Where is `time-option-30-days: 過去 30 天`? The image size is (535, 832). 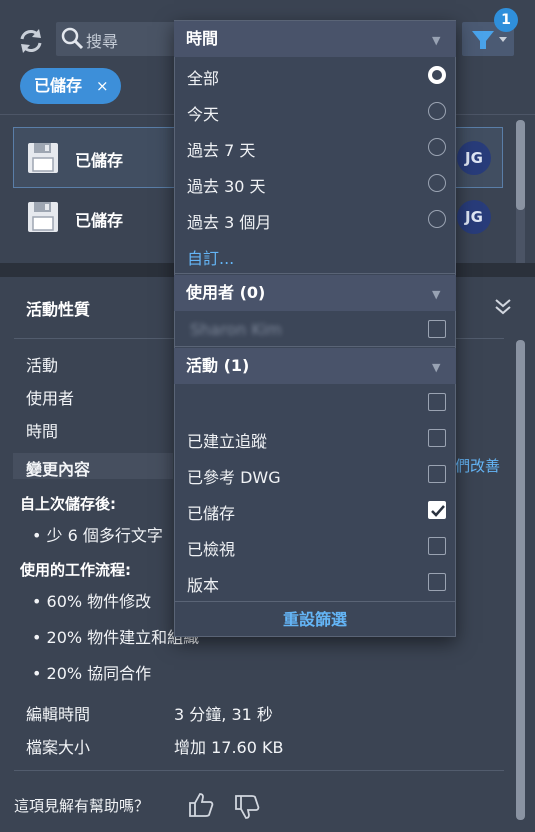
time-option-30-days: 過去 30 天 is located at coordinates (226, 185).